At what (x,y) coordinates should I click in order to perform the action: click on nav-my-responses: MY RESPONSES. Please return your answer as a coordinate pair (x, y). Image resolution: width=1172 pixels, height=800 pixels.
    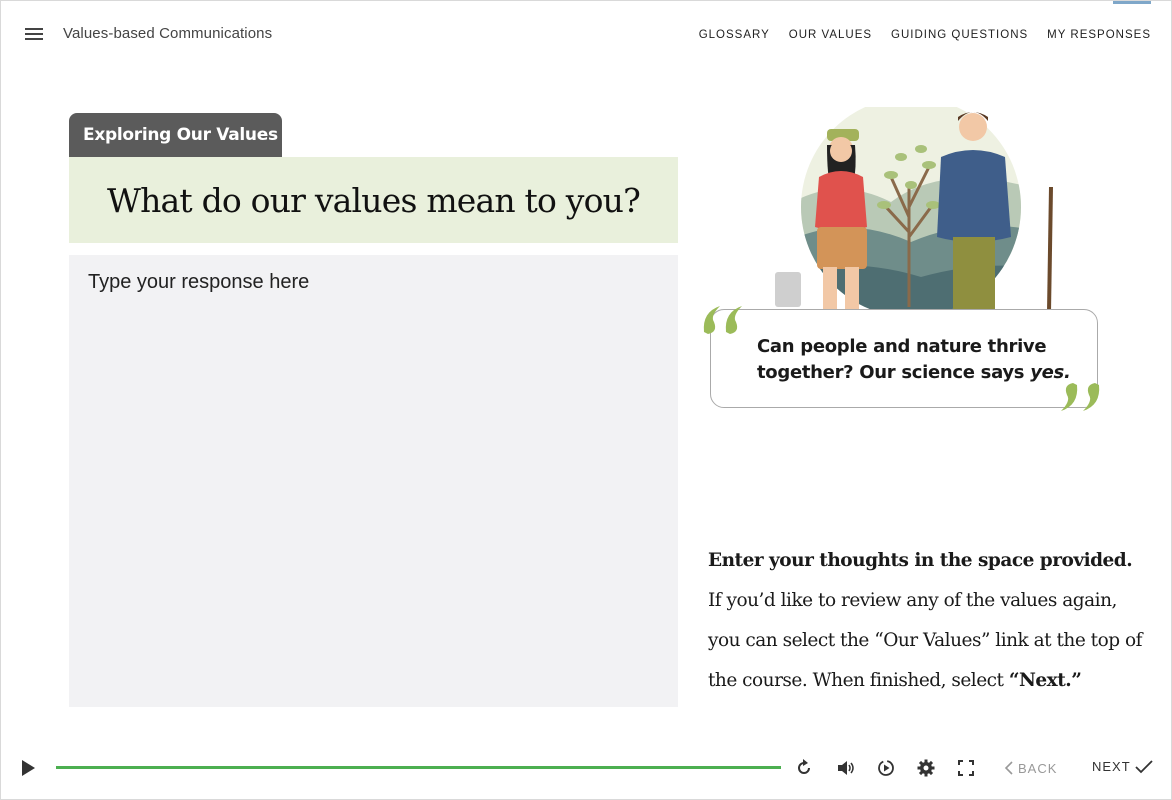
    Looking at the image, I should click on (1099, 35).